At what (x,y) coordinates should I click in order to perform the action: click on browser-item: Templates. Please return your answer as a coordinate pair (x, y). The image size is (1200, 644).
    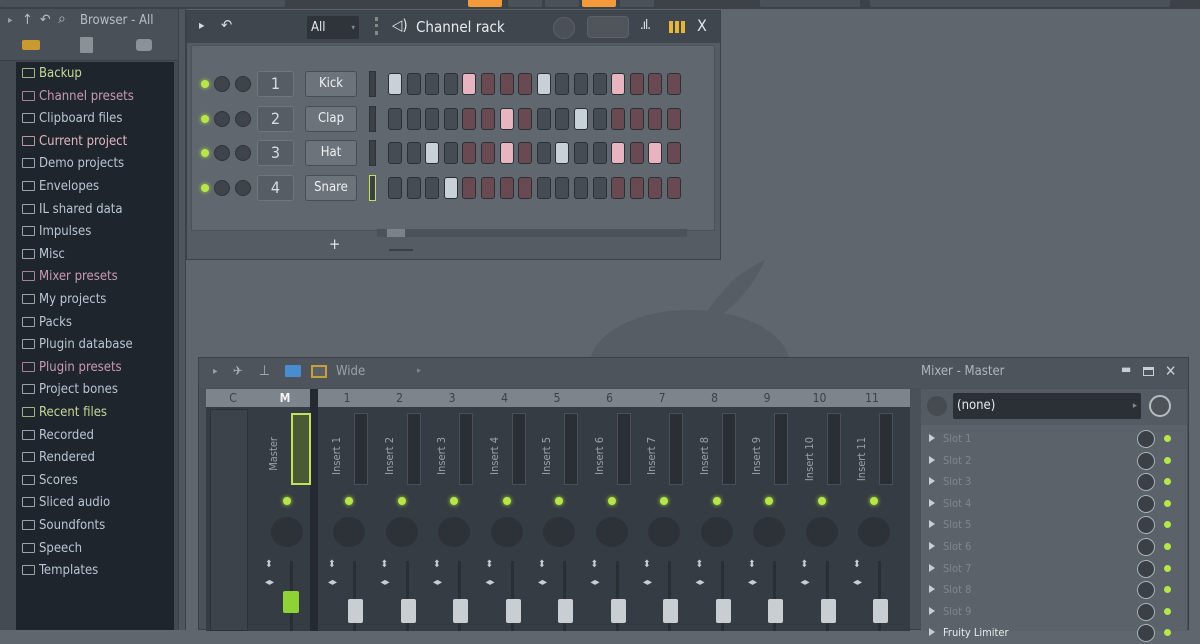
    Looking at the image, I should click on (60, 571).